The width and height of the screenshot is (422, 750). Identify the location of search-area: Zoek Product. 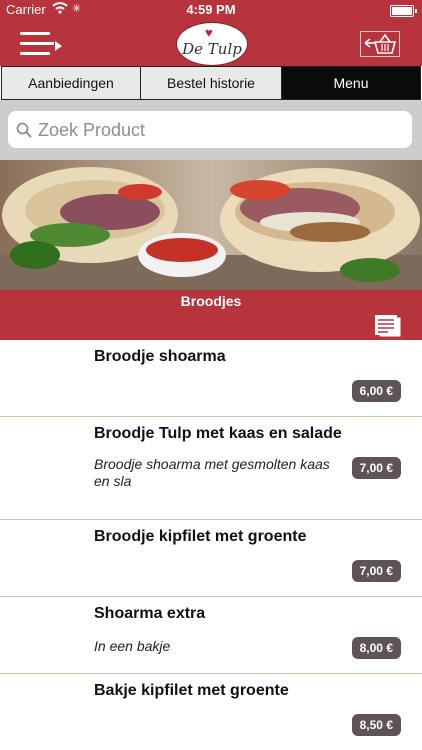
(211, 130).